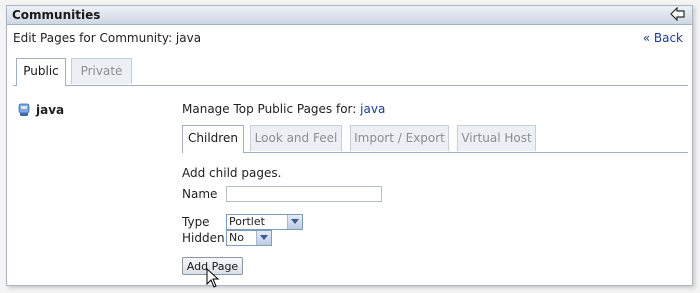 The image size is (700, 293). I want to click on back-quote: «, so click(646, 38).